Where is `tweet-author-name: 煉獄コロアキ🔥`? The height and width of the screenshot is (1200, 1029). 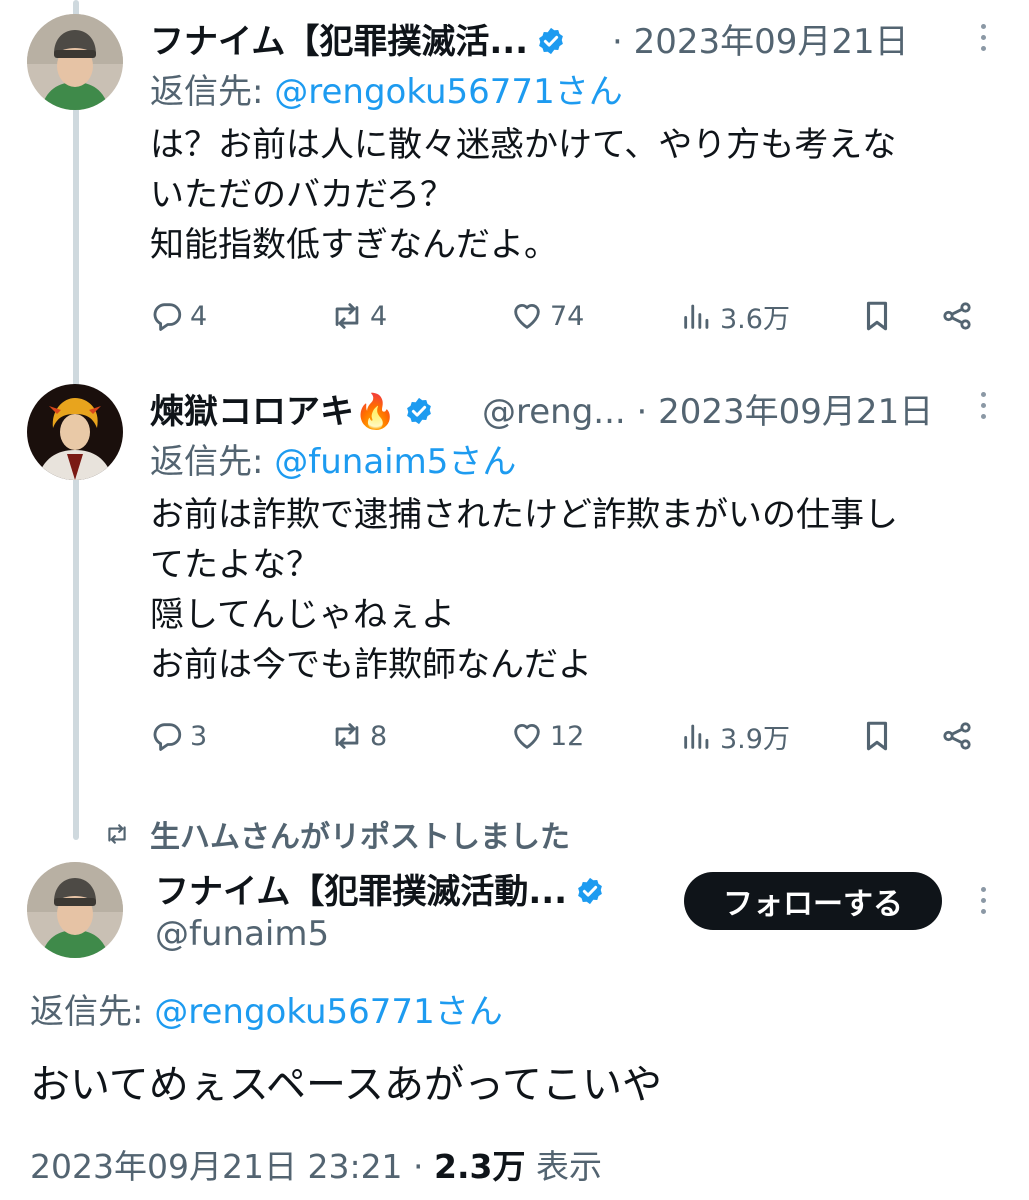
tweet-author-name: 煉獄コロアキ🔥 is located at coordinates (292, 408).